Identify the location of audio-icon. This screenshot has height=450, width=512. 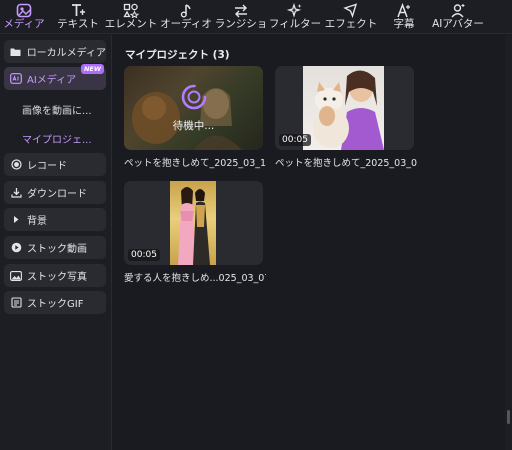
(186, 9).